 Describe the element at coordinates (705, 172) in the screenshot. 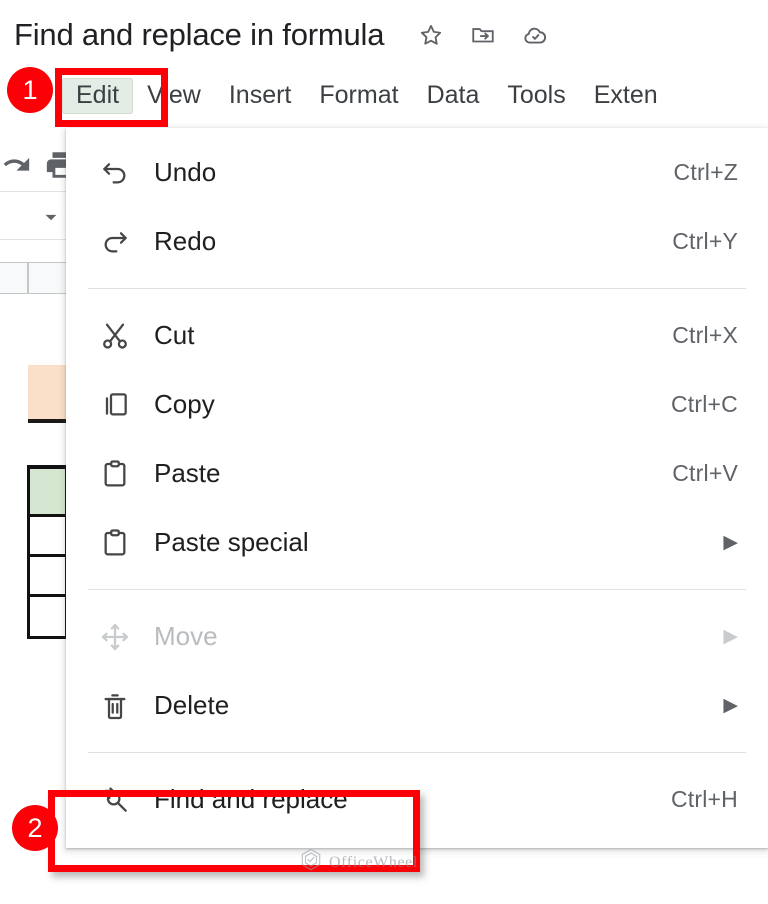

I see `menu-item-shortcut: Ctrl+Z` at that location.